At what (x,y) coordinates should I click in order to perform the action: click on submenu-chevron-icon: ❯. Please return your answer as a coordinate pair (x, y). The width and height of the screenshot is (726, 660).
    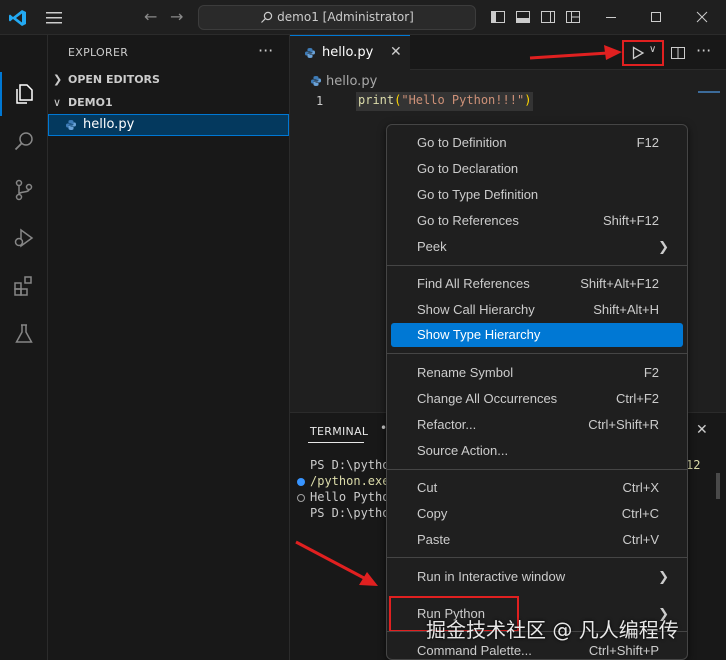
    Looking at the image, I should click on (663, 576).